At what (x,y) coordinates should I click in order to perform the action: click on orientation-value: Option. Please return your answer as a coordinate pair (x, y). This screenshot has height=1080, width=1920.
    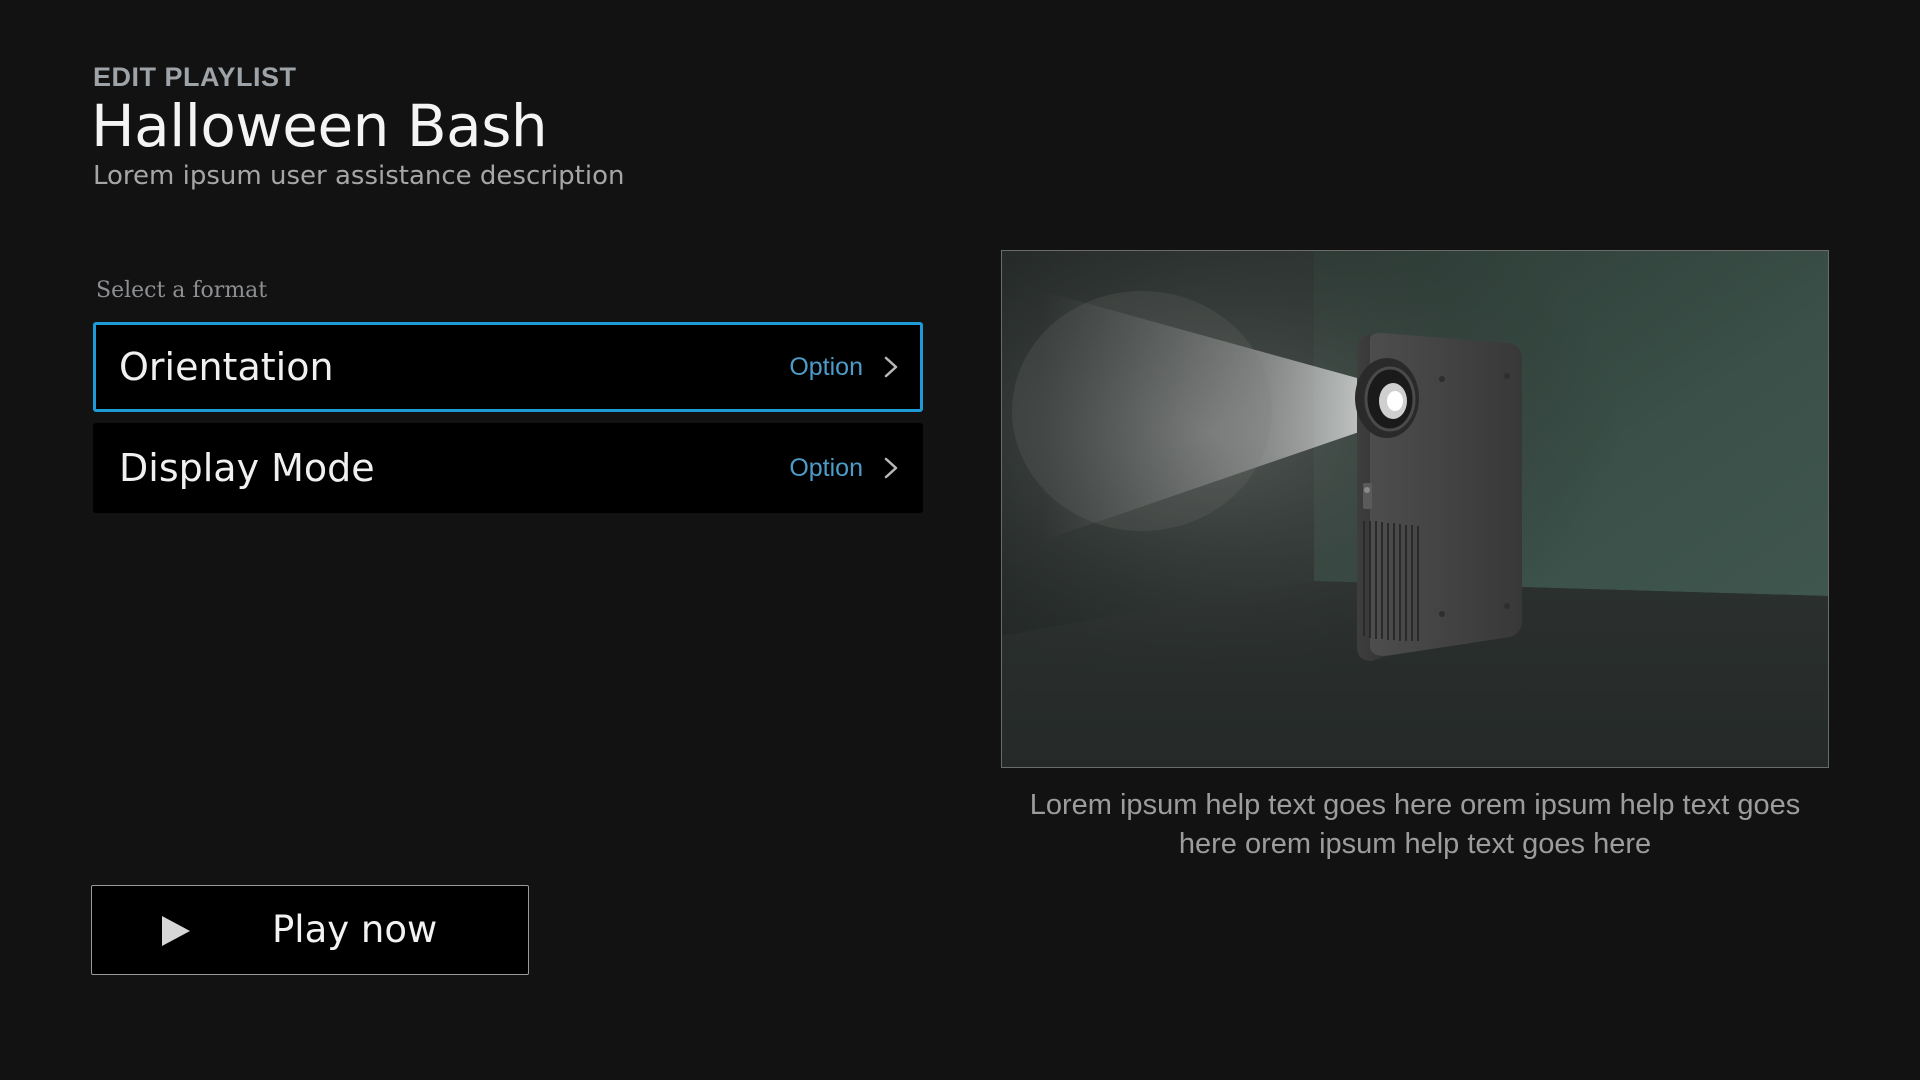
    Looking at the image, I should click on (826, 366).